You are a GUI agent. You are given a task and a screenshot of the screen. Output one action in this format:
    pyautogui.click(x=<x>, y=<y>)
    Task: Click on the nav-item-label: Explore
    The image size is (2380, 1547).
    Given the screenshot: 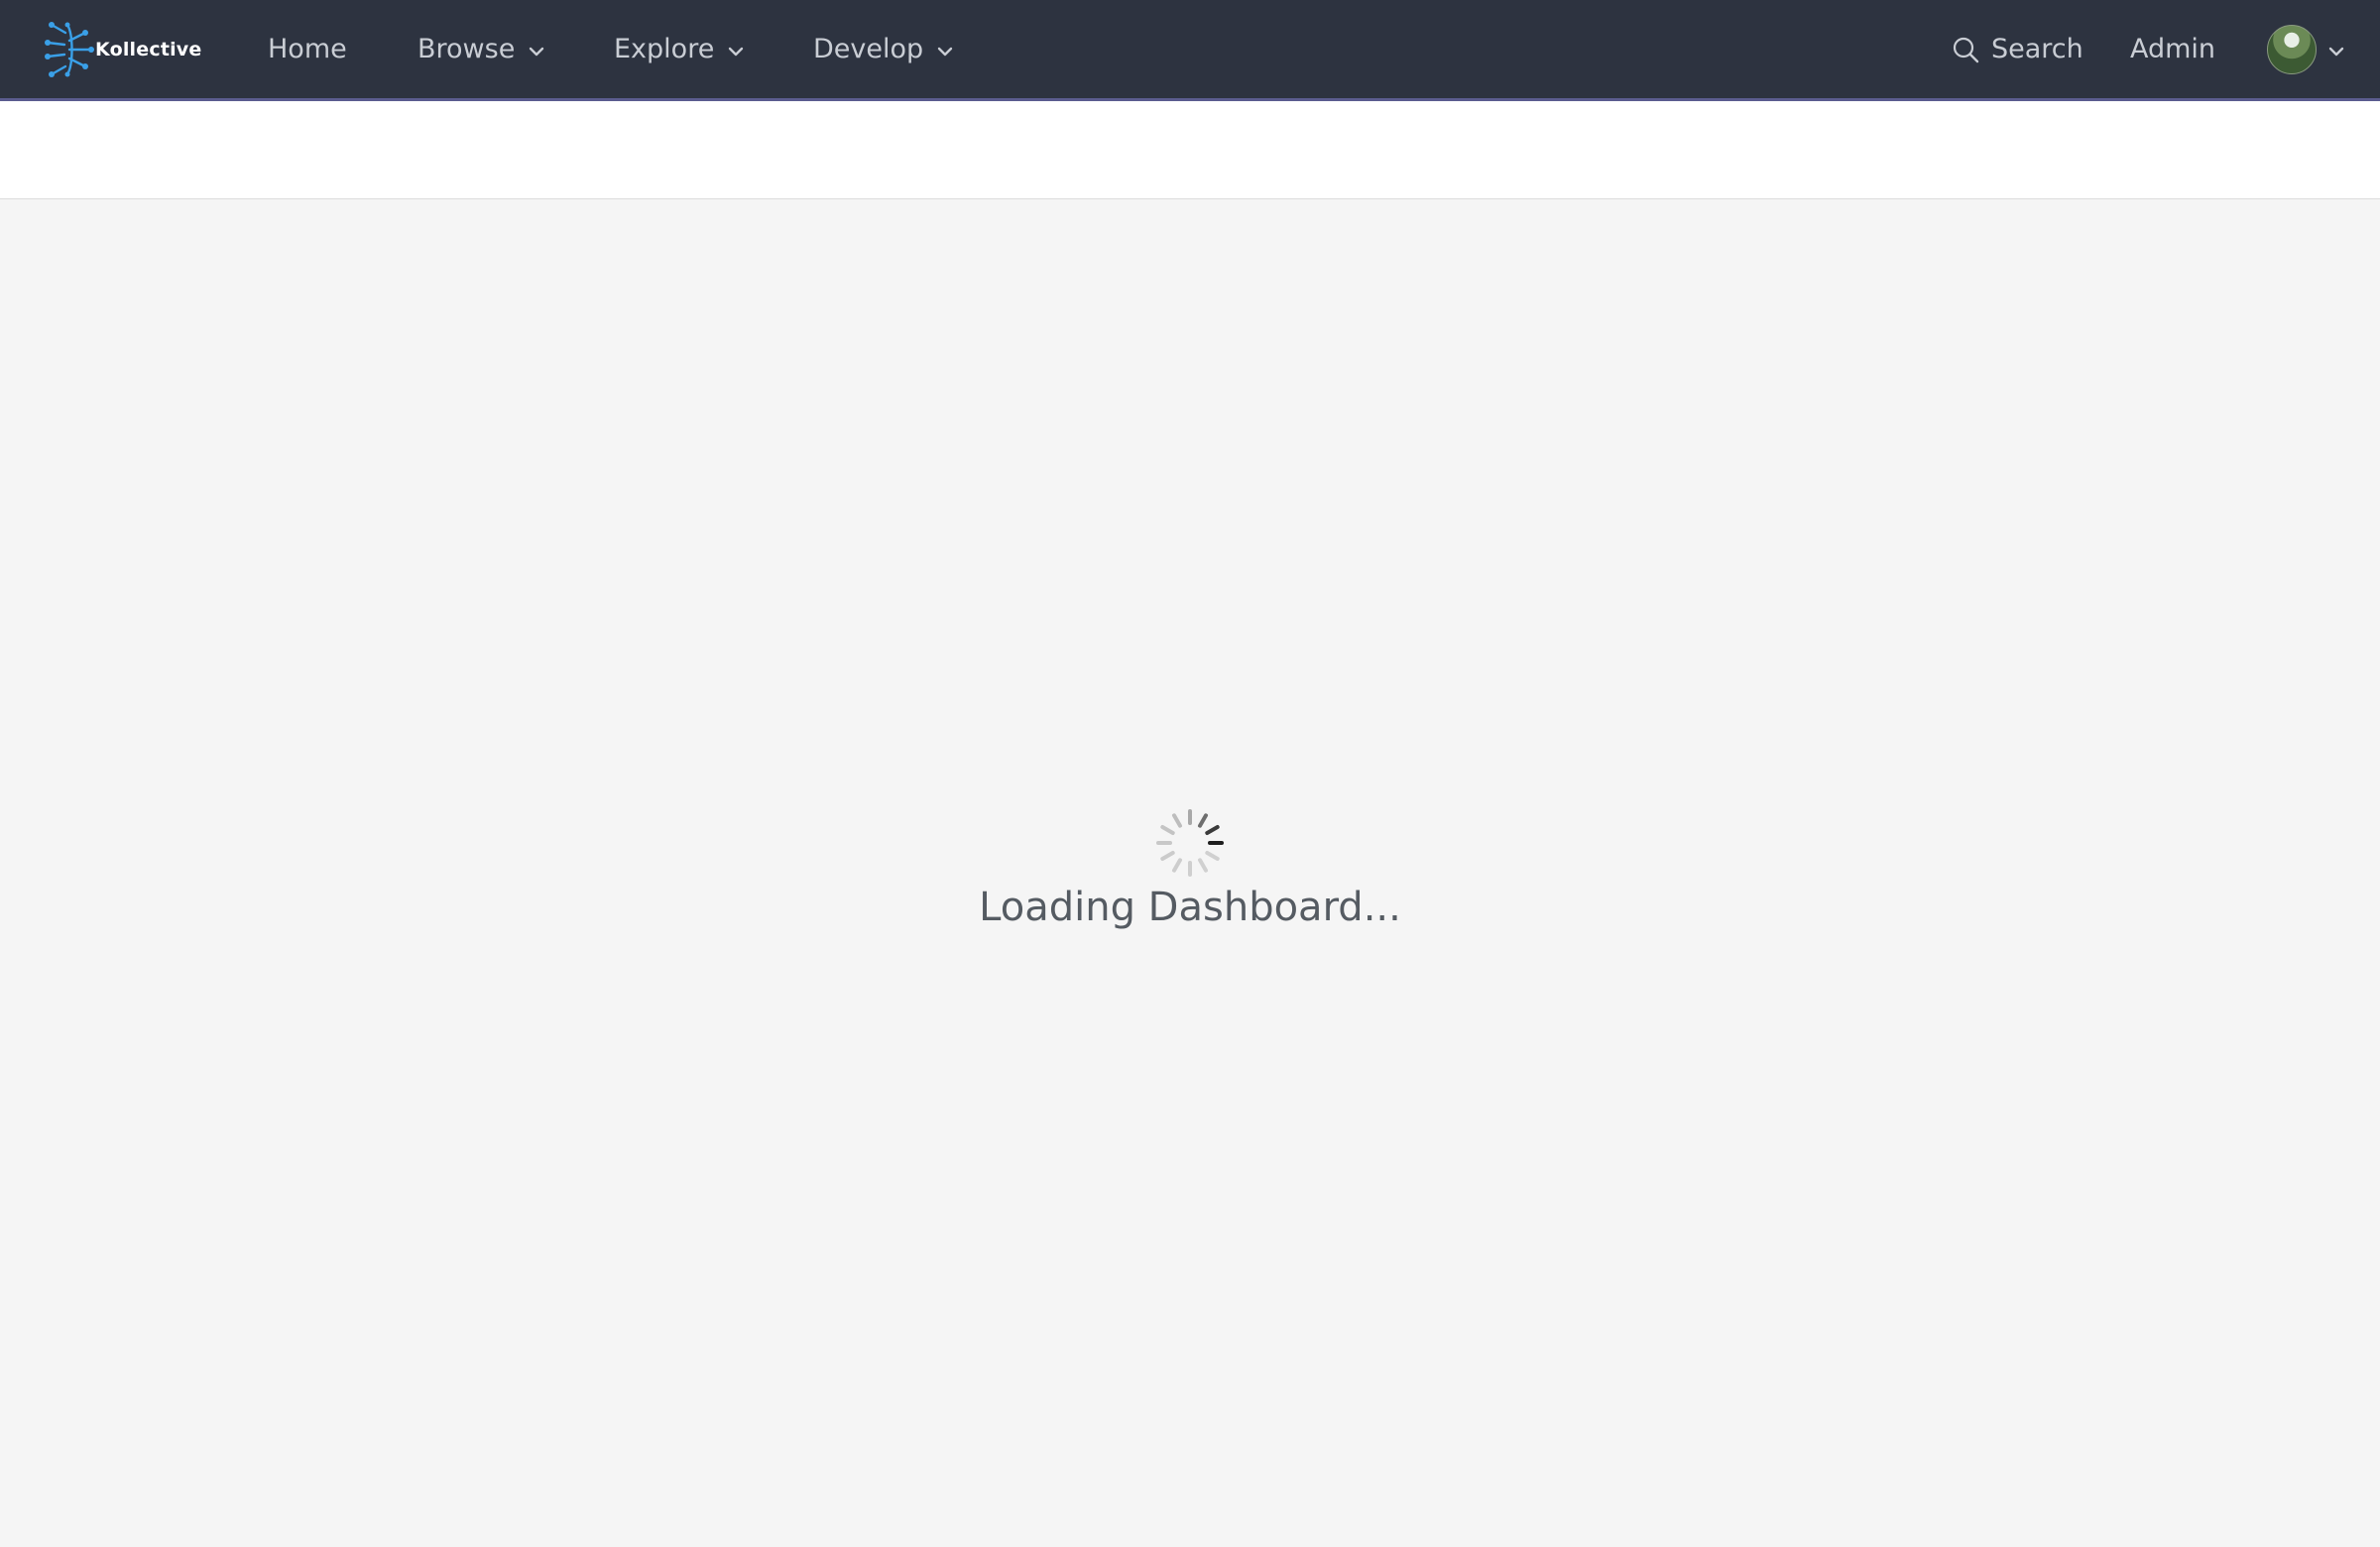 What is the action you would take?
    pyautogui.click(x=664, y=49)
    